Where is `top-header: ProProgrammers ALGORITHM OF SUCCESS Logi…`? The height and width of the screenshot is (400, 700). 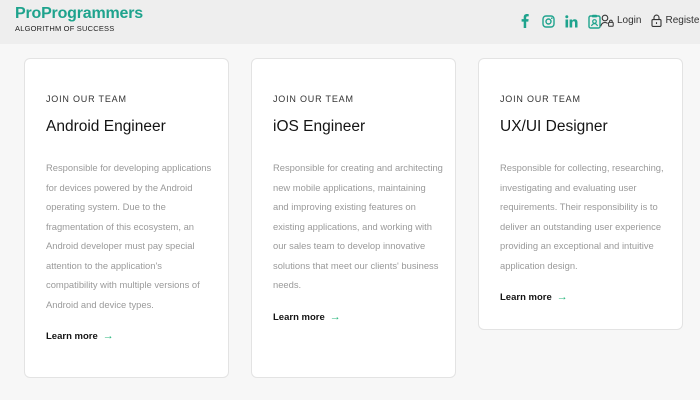
top-header: ProProgrammers ALGORITHM OF SUCCESS Logi… is located at coordinates (350, 22).